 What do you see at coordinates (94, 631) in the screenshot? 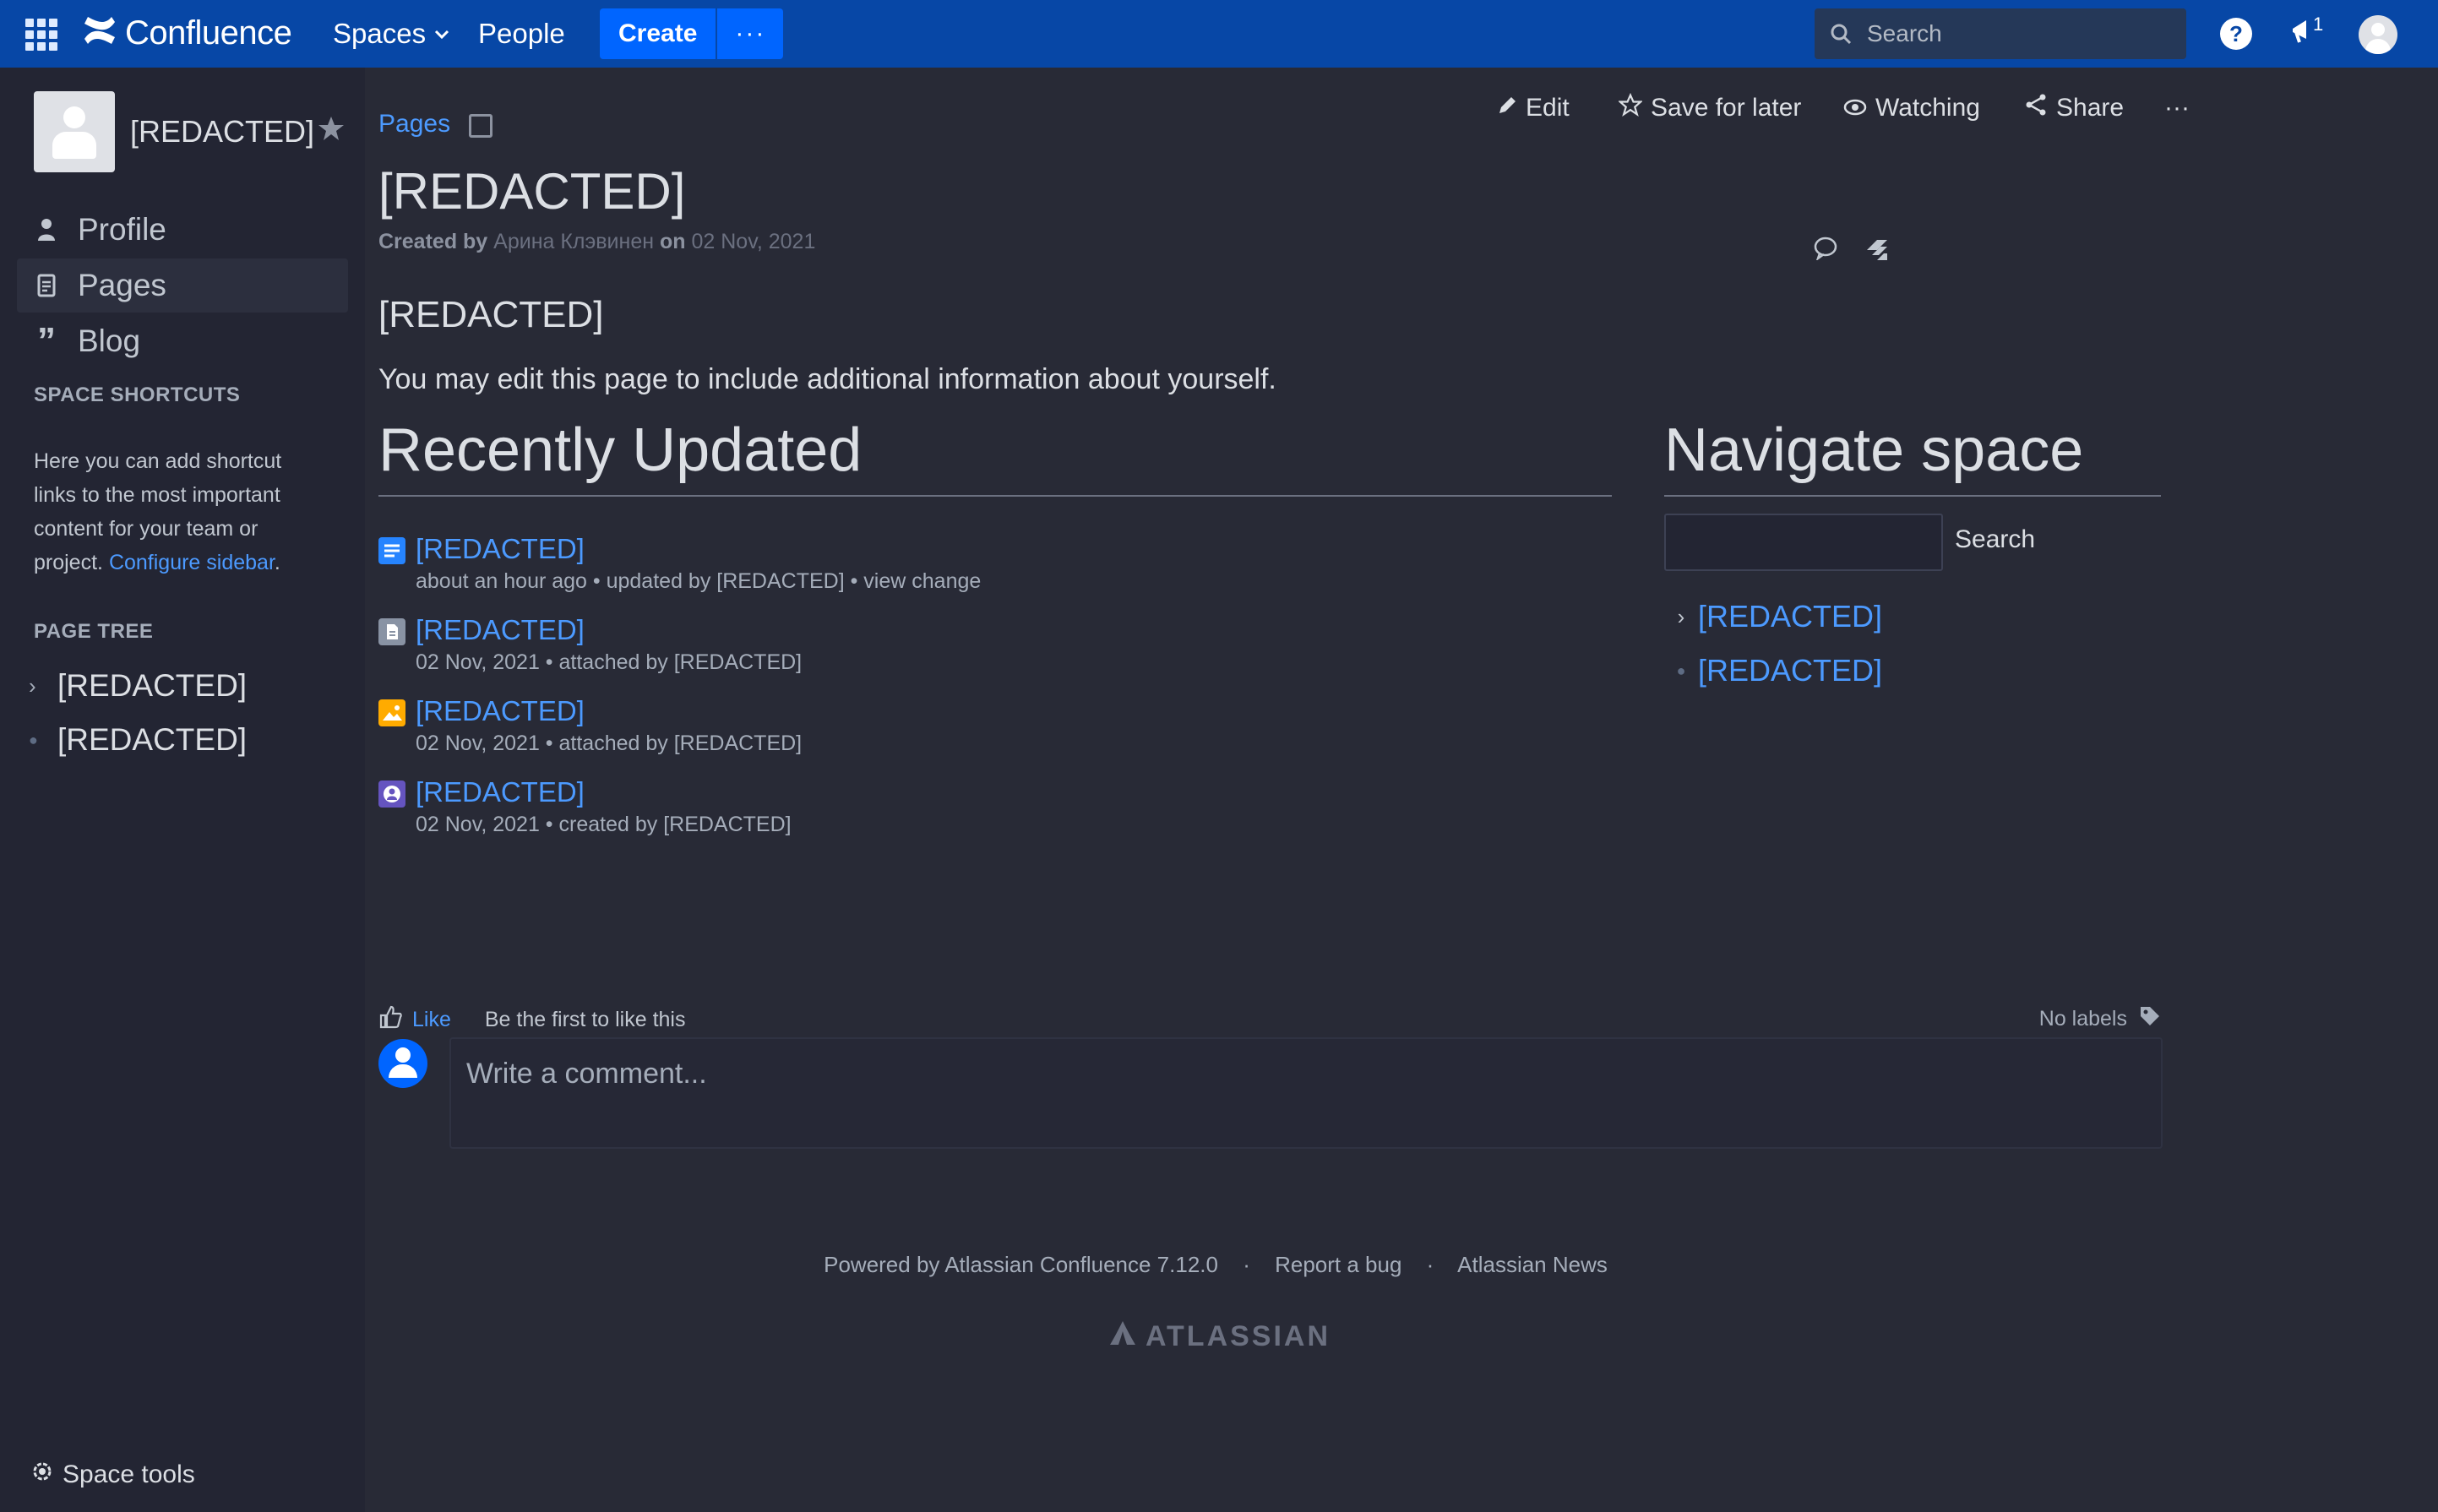
I see `page-tree-heading: PAGE TREE` at bounding box center [94, 631].